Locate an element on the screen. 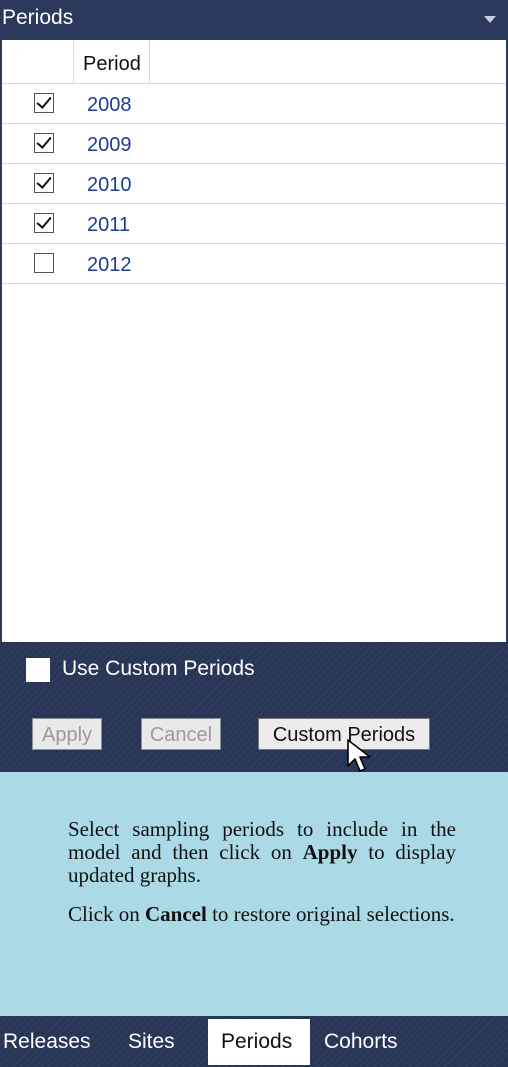 The height and width of the screenshot is (1067, 508). tab-periods: Periods is located at coordinates (259, 1042).